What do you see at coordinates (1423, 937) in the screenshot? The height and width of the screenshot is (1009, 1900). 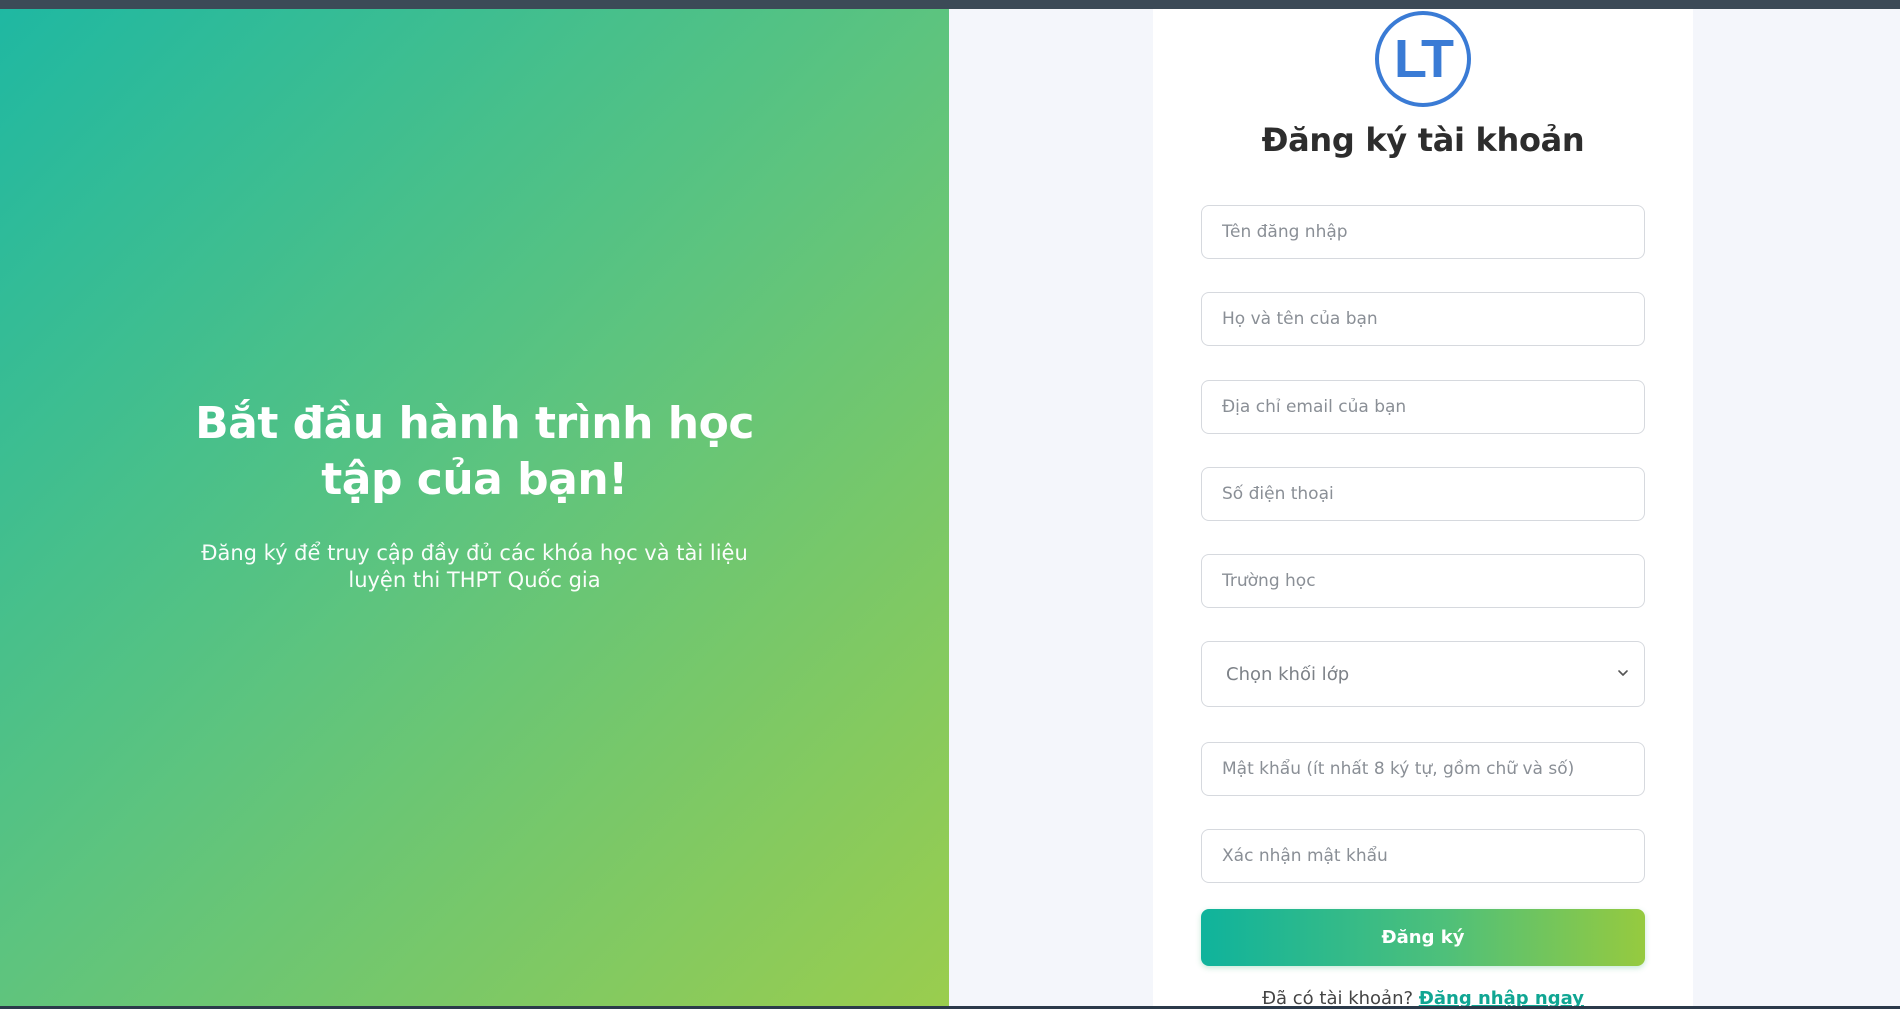 I see `register-button: Đăng ký` at bounding box center [1423, 937].